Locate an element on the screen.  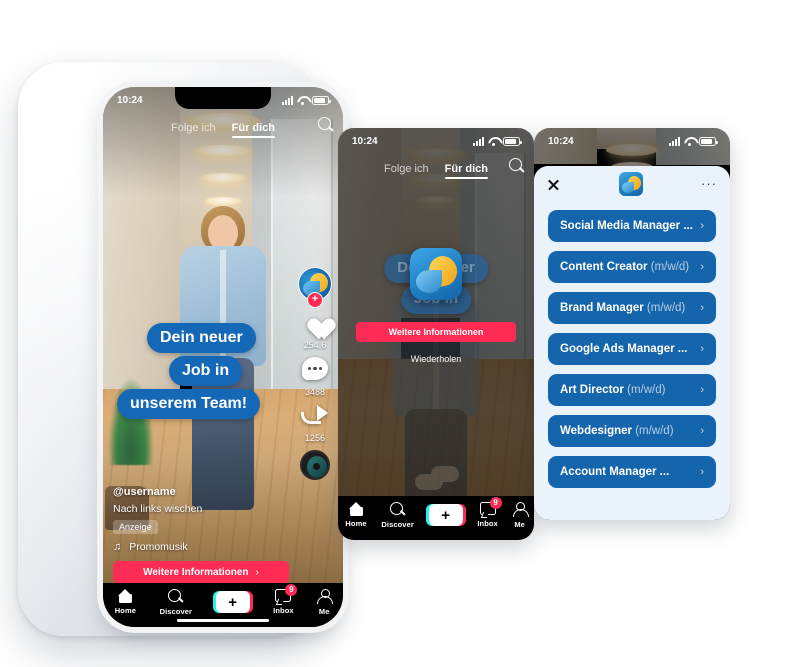
bubble-line-2: Job in is located at coordinates (206, 371).